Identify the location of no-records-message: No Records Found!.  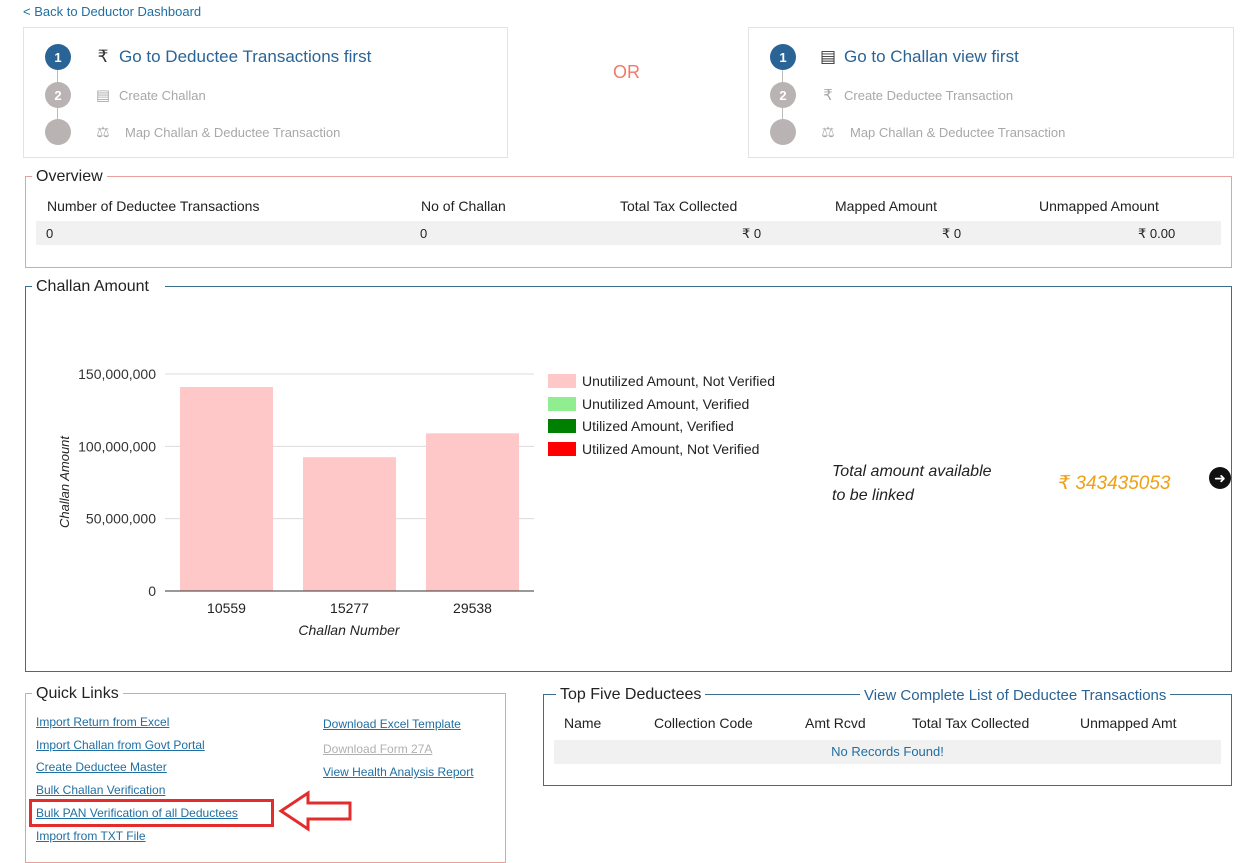
(887, 752).